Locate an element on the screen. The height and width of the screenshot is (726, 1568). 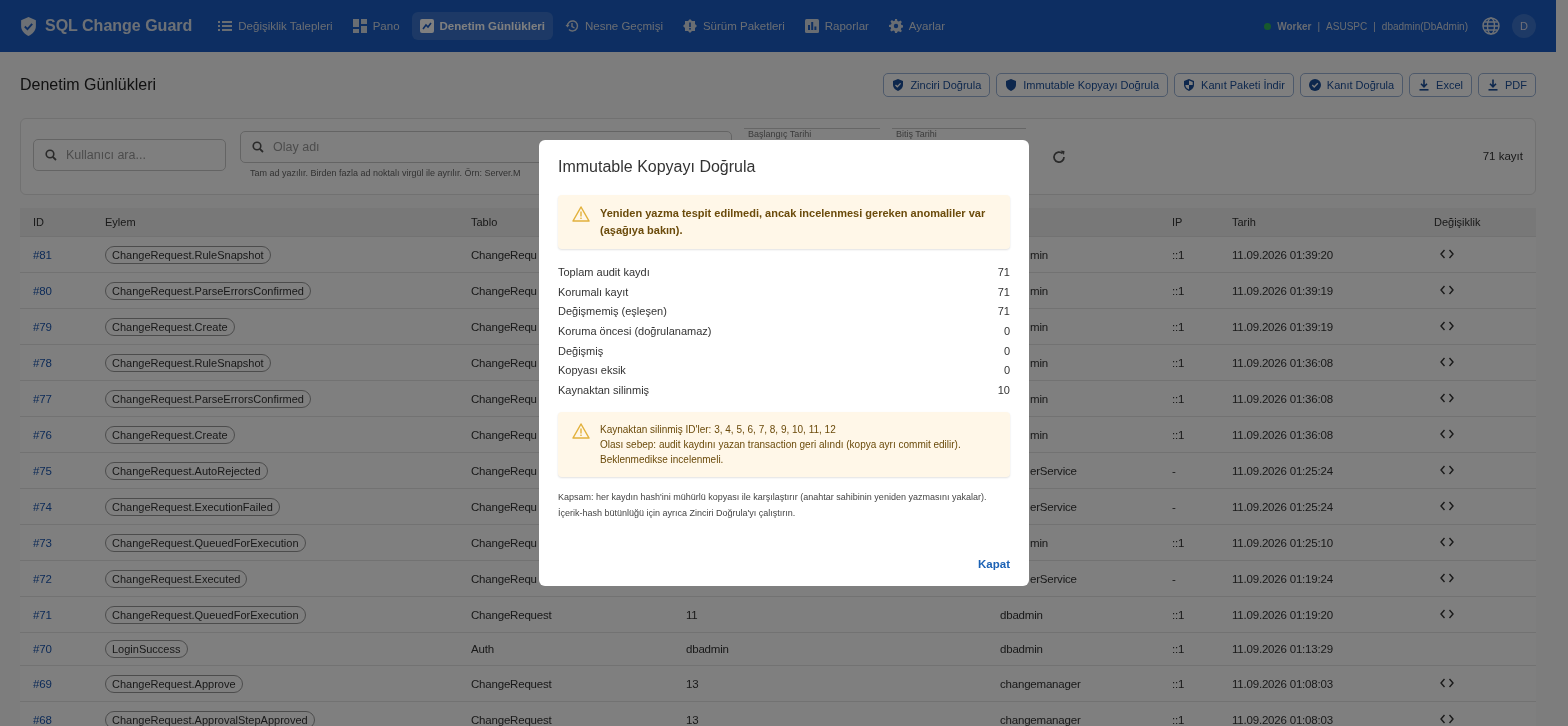
stat-label: Değişmiş is located at coordinates (581, 350).